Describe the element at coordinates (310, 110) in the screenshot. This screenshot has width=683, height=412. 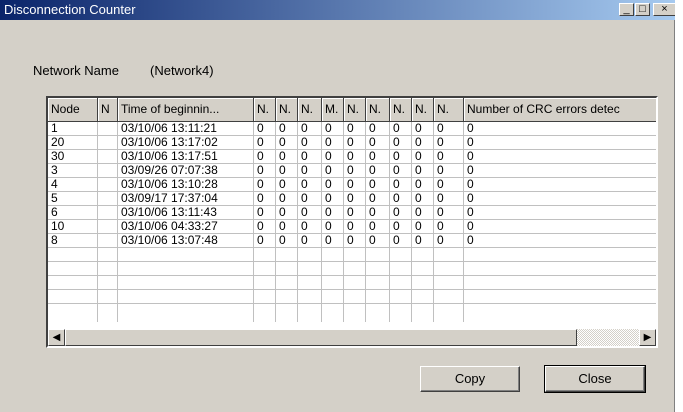
I see `column-header-n3: N.` at that location.